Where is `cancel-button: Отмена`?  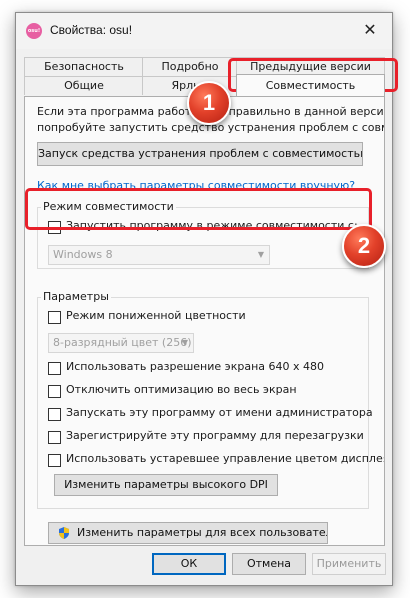 cancel-button: Отмена is located at coordinates (269, 564).